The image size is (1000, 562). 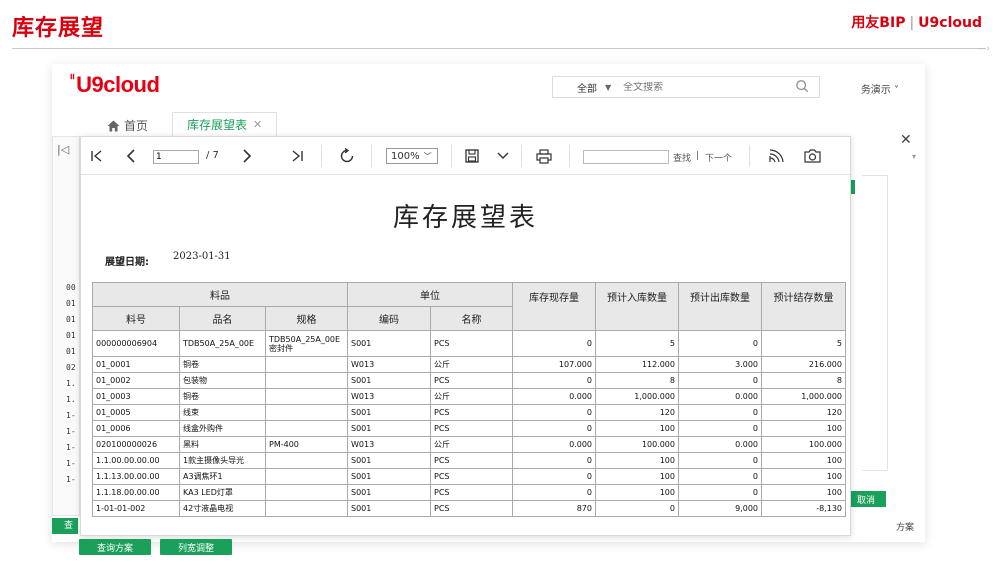 What do you see at coordinates (803, 343) in the screenshot?
I see `table-cell: 5` at bounding box center [803, 343].